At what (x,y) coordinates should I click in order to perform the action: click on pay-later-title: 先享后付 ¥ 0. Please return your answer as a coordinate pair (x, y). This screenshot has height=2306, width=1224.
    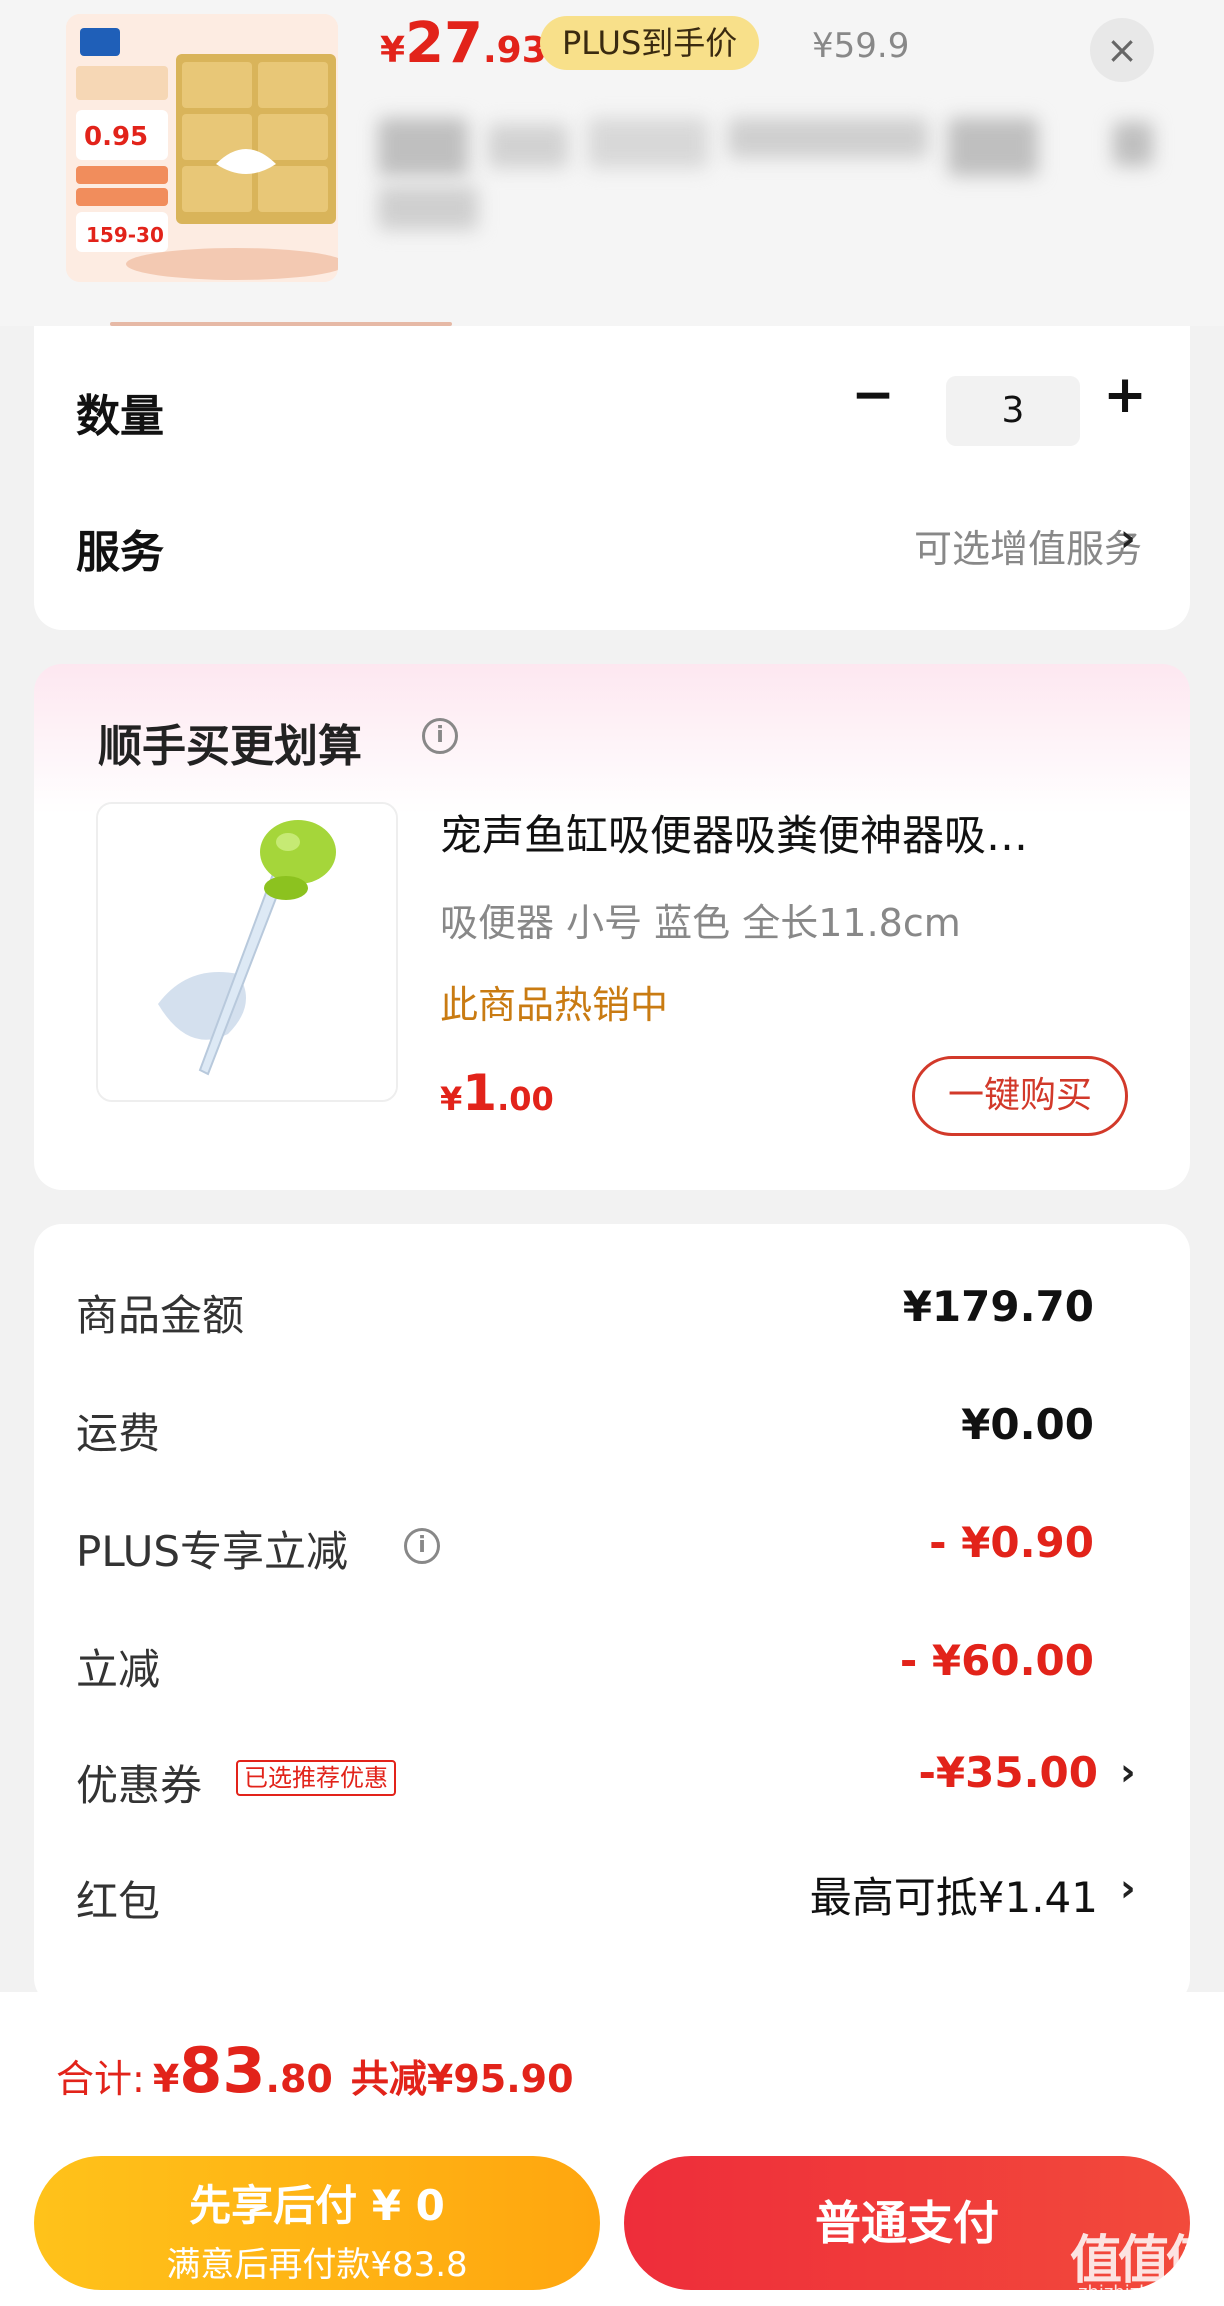
    Looking at the image, I should click on (317, 2205).